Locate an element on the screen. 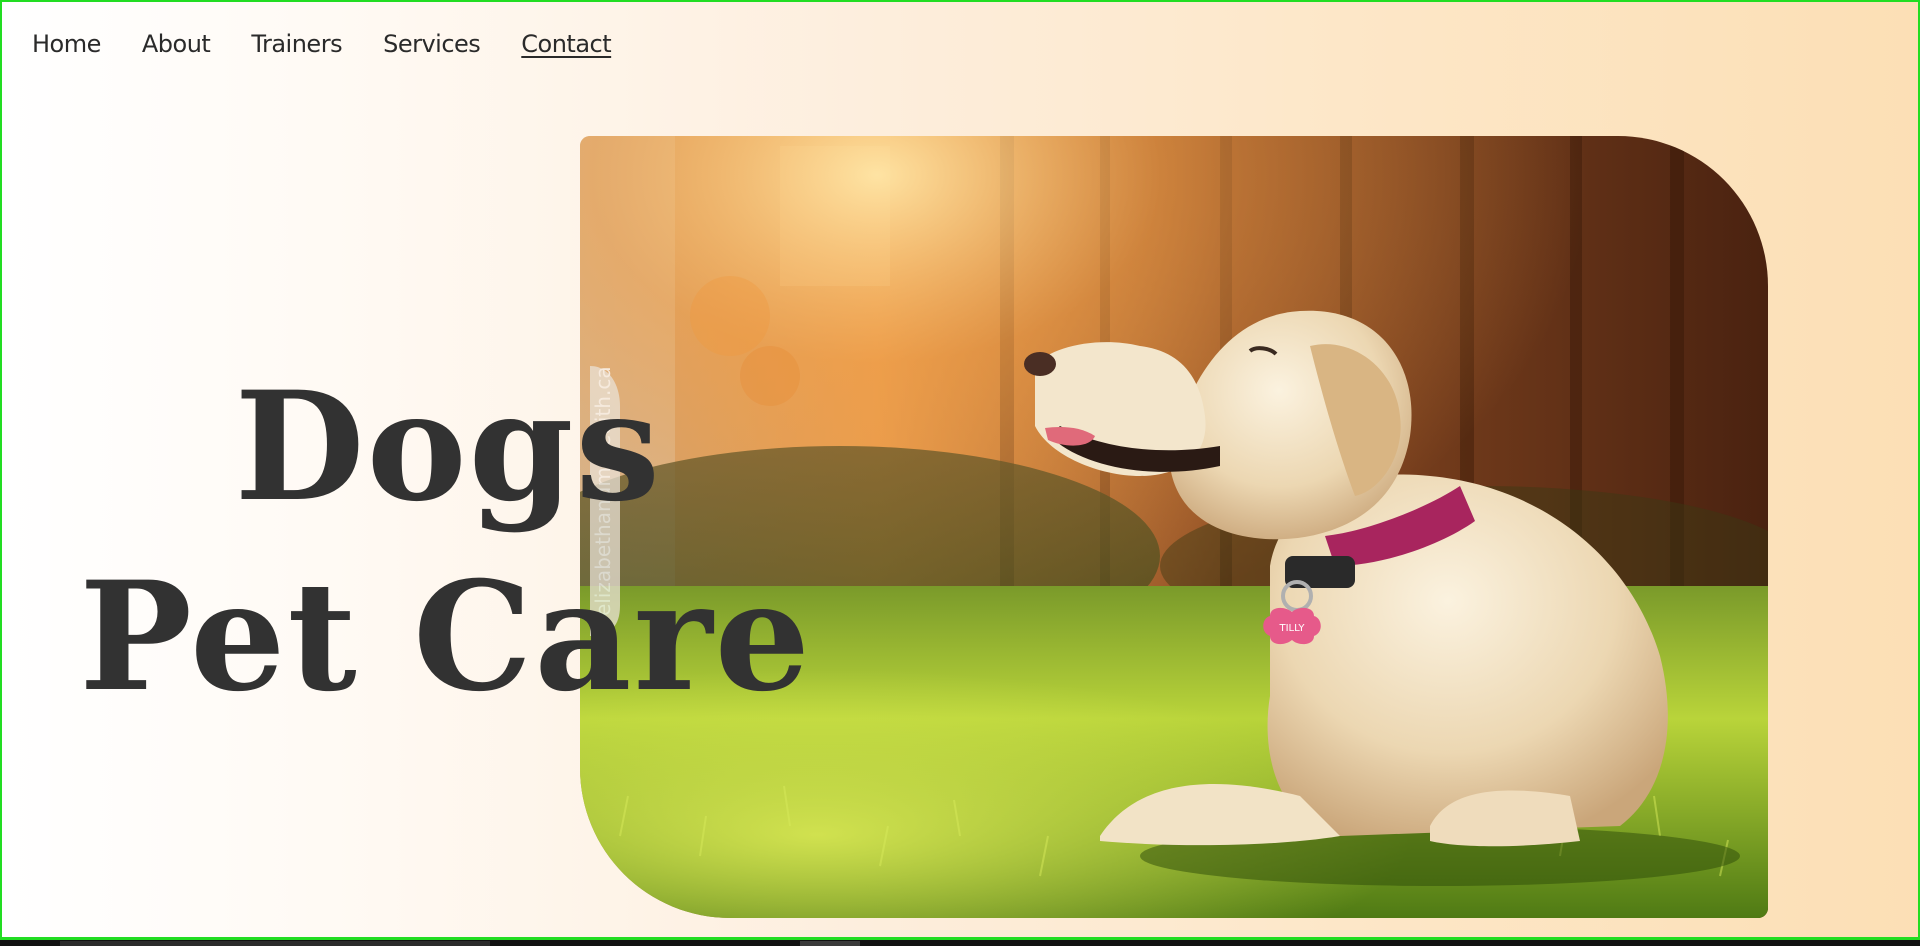  hero-title-line2: Pet Care is located at coordinates (445, 637).